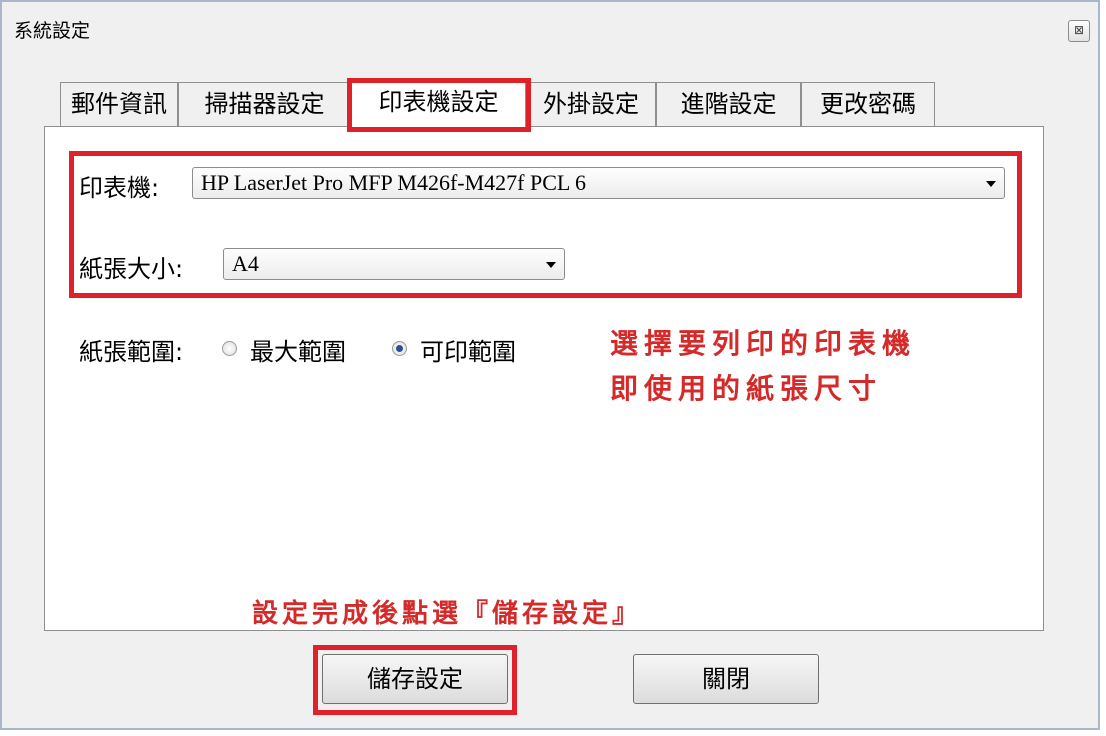 Image resolution: width=1106 pixels, height=736 pixels. I want to click on radio-printable-range-label: 可印範圍, so click(468, 349).